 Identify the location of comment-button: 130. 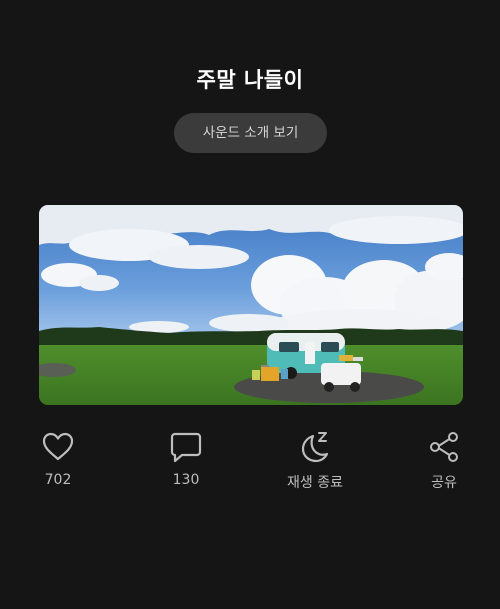
(186, 459).